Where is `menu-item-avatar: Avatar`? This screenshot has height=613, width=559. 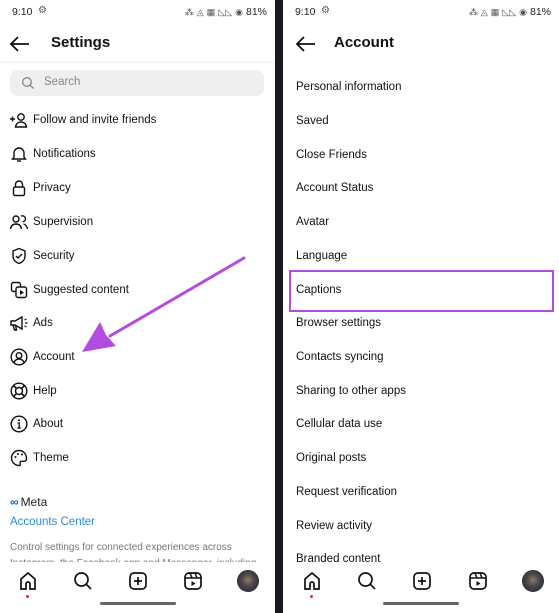
menu-item-avatar: Avatar is located at coordinates (312, 222).